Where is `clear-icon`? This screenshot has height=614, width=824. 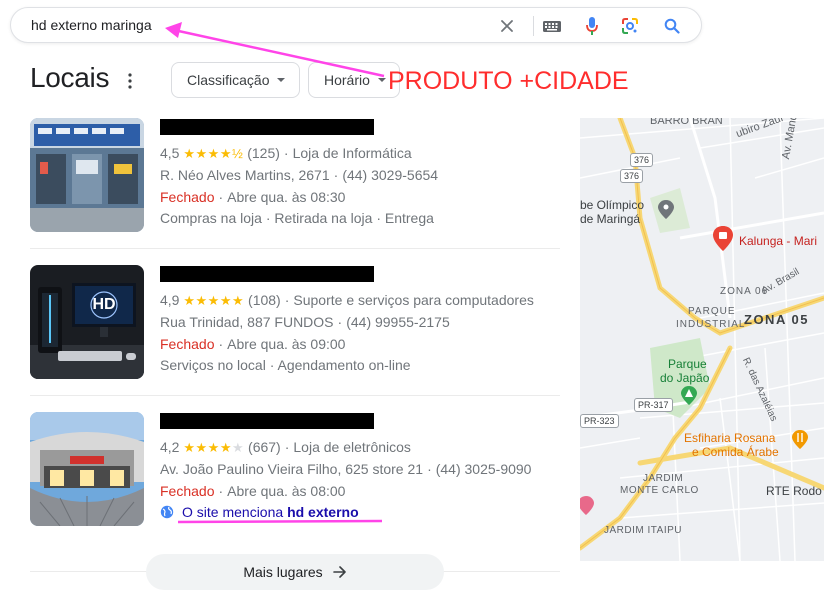
clear-icon is located at coordinates (507, 26).